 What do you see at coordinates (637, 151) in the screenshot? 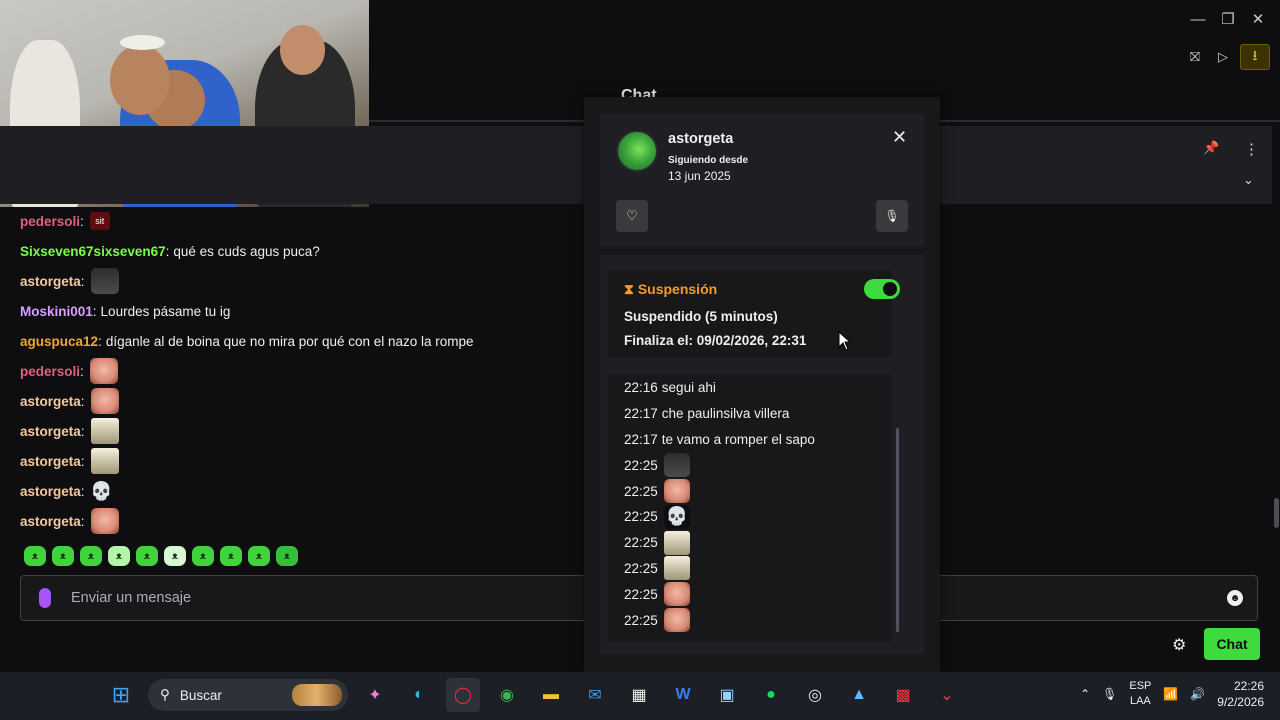
I see `avatar` at bounding box center [637, 151].